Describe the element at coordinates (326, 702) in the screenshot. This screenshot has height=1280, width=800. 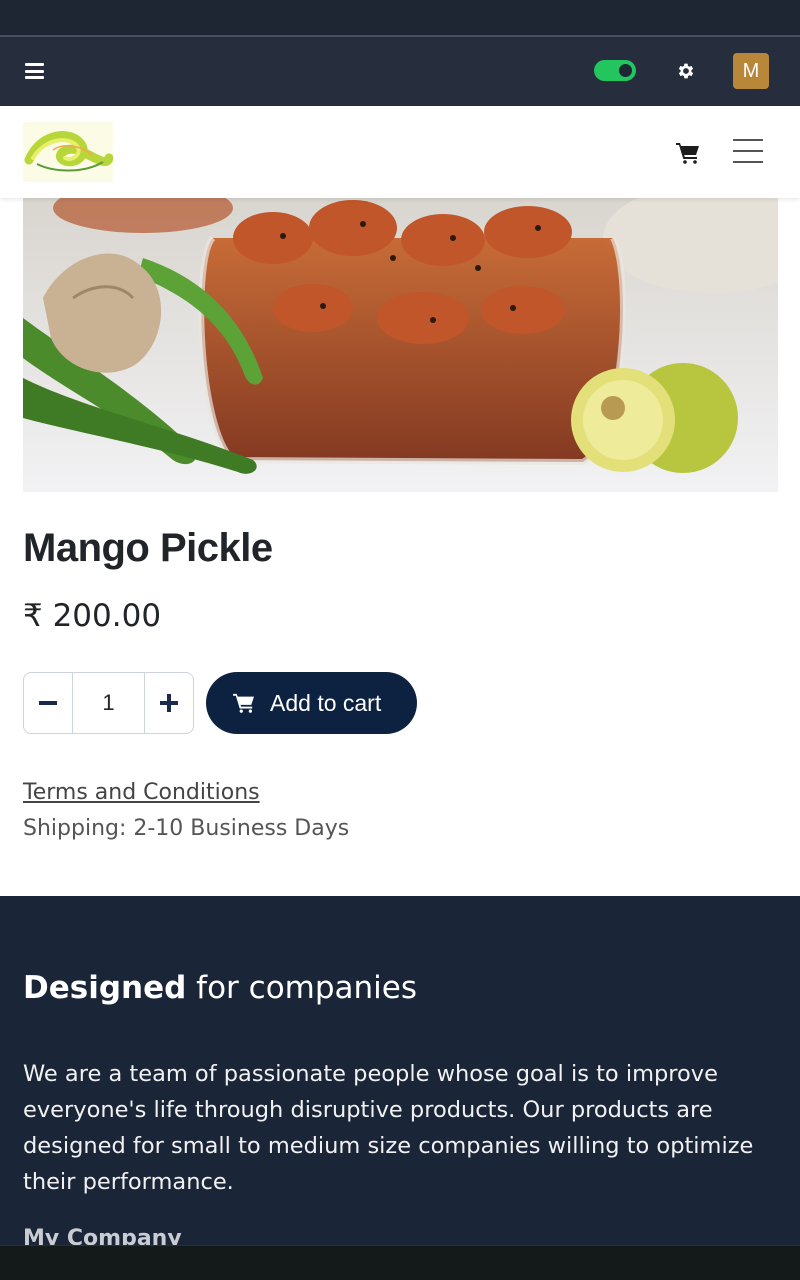
I see `add-to-cart-label: Add to cart` at that location.